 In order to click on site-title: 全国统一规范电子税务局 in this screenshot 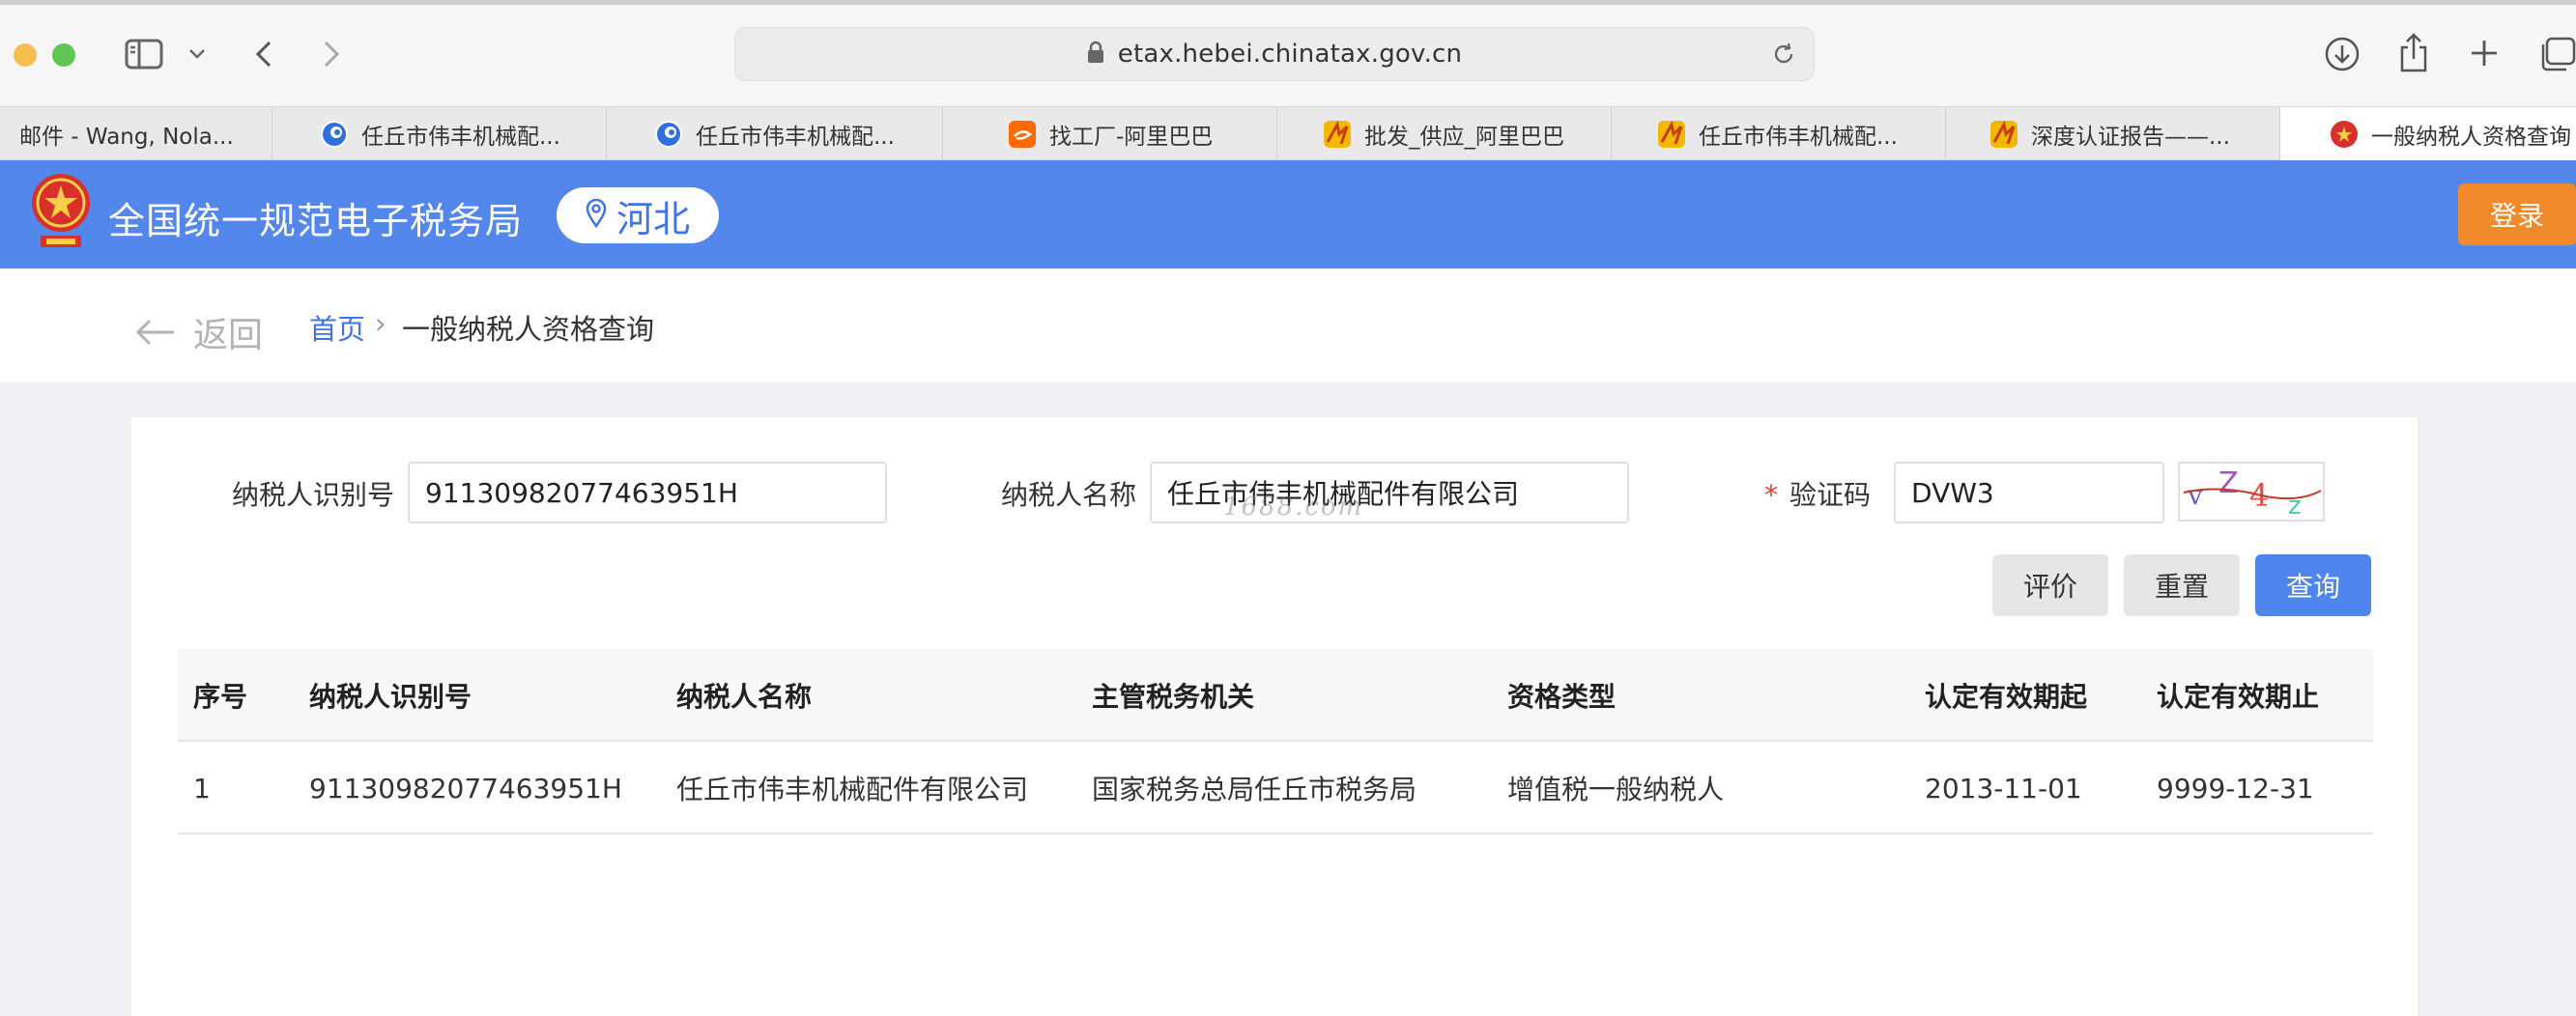, I will do `click(316, 221)`.